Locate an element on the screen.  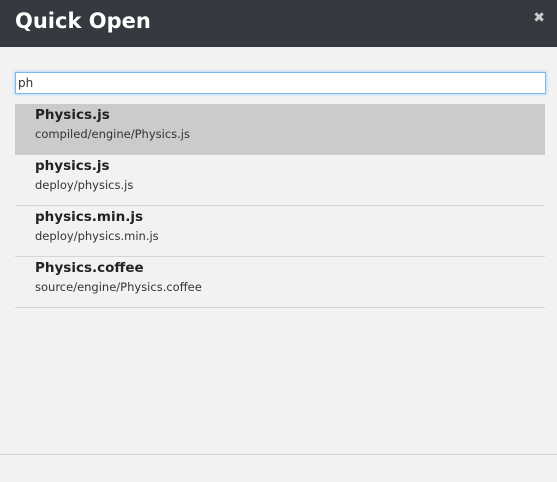
close-icon: ✖ is located at coordinates (539, 18).